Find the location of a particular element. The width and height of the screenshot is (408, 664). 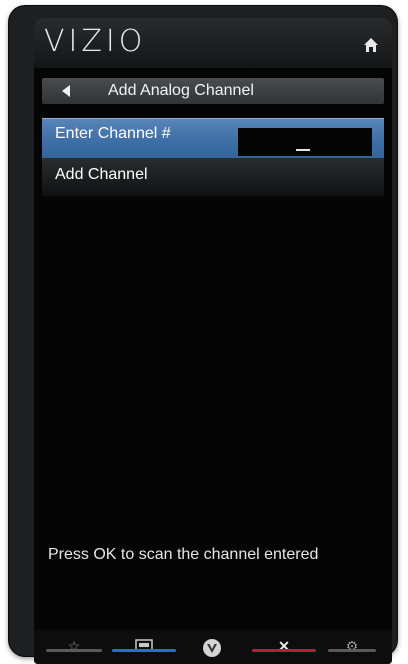

home-icon is located at coordinates (371, 45).